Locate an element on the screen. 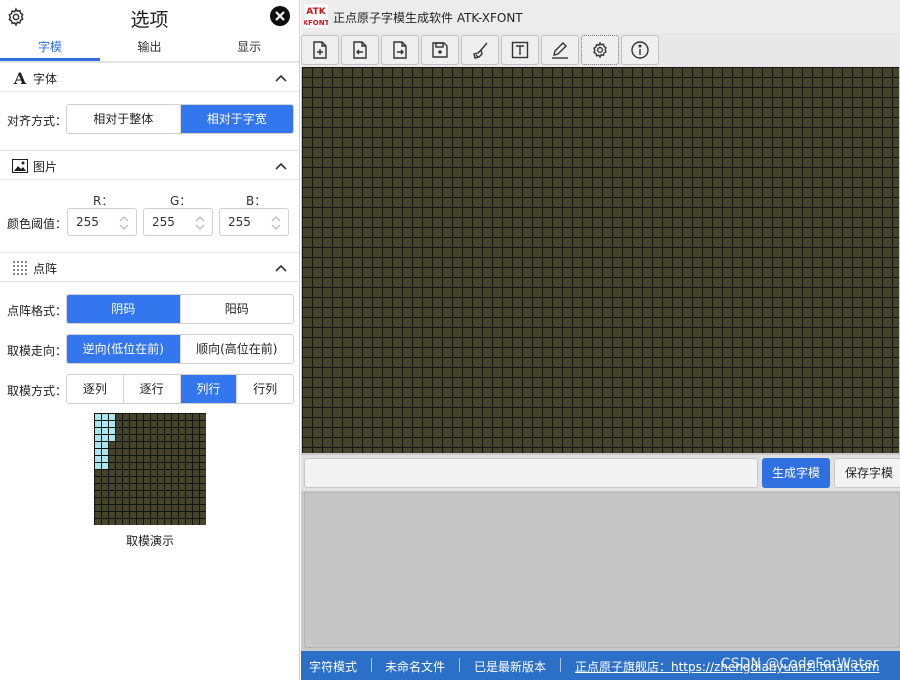  save-font-button: 保存字模 is located at coordinates (867, 473).